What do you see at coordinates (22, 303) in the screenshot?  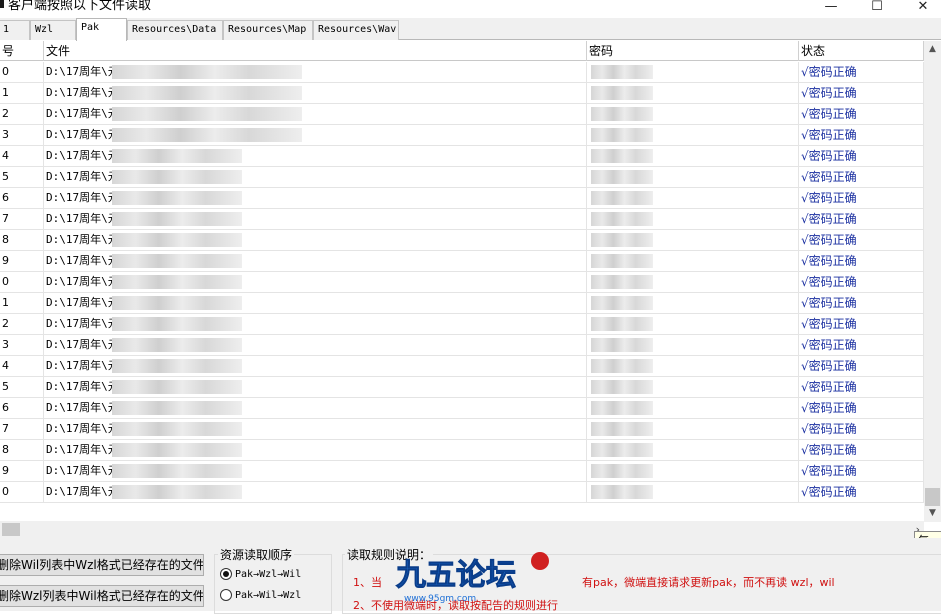 I see `row-index: 1` at bounding box center [22, 303].